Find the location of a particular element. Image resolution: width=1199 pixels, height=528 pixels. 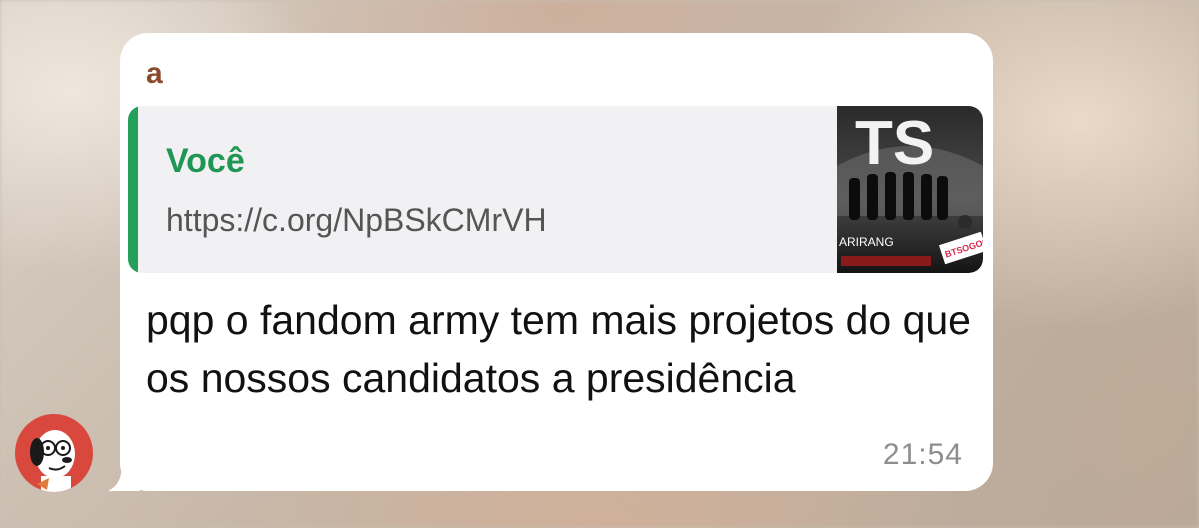

thumbnail-image: TS ARIRANG BTSOGOG is located at coordinates (910, 189).